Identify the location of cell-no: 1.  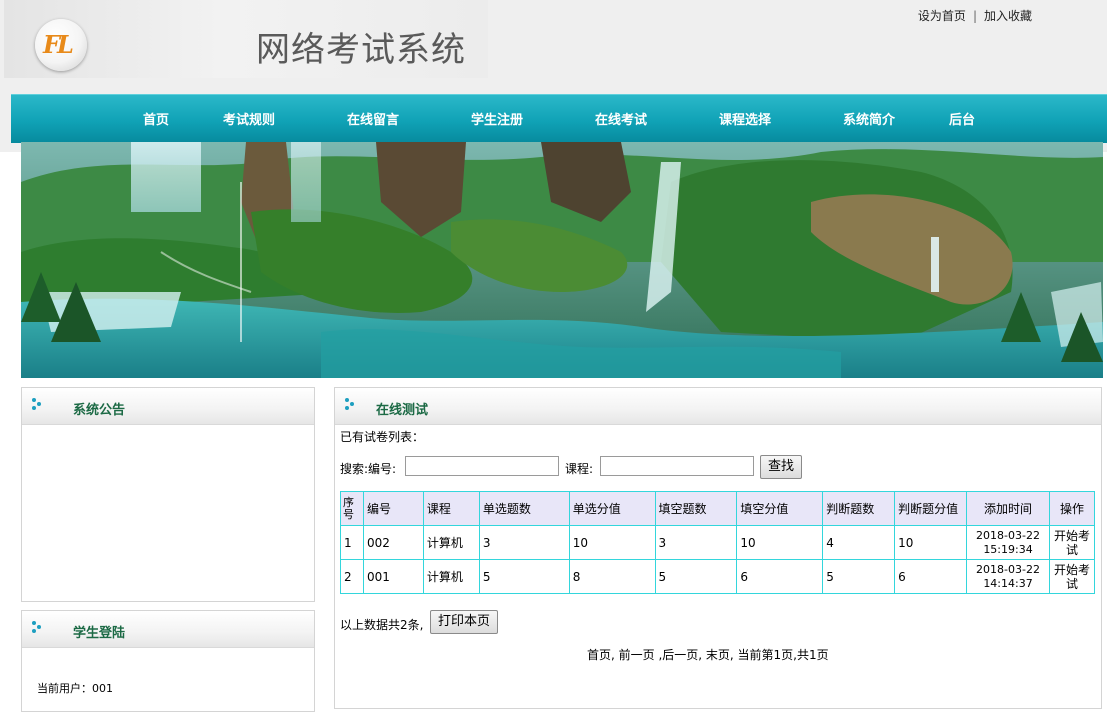
(352, 542).